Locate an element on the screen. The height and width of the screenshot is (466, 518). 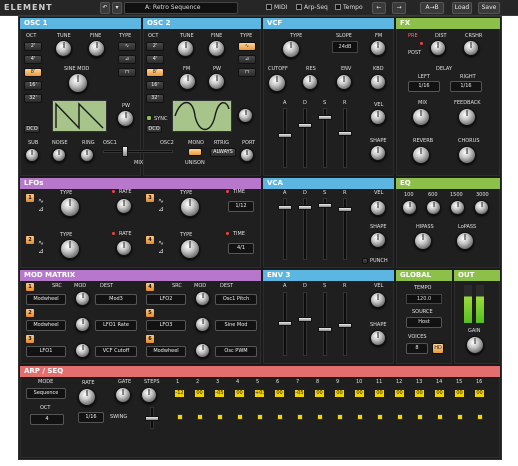
osc1-oct-4: 4' is located at coordinates (33, 59).